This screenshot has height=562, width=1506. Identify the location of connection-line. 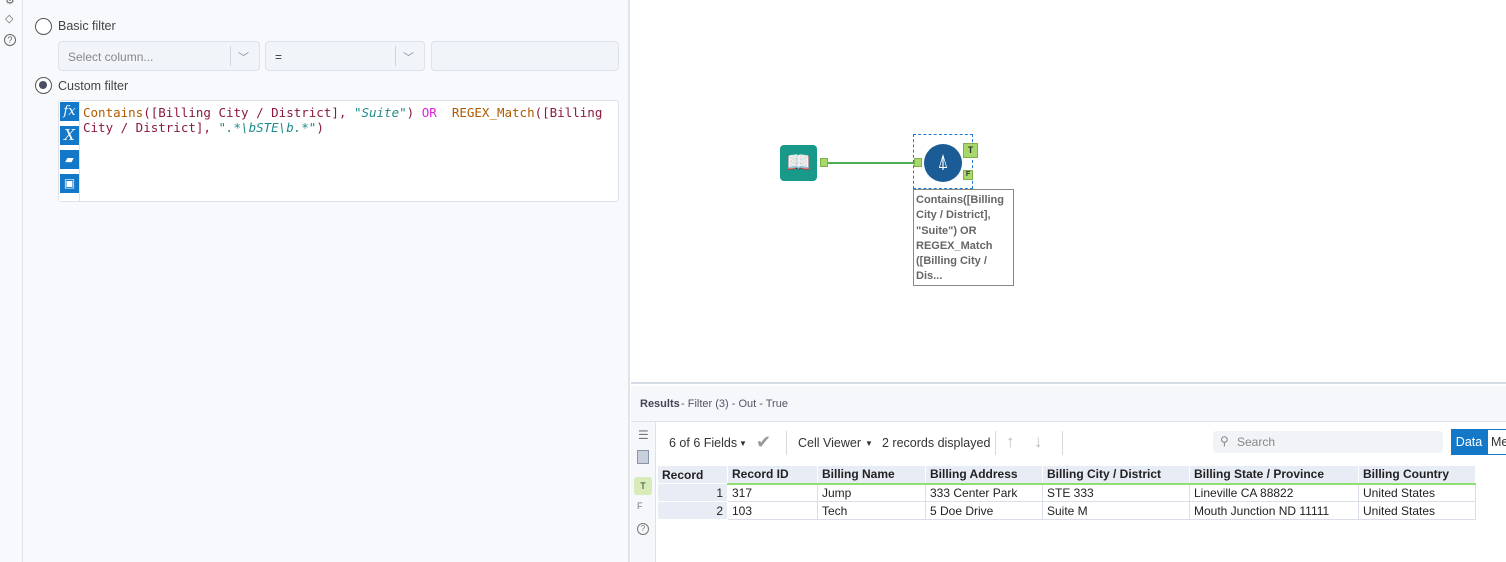
(871, 163).